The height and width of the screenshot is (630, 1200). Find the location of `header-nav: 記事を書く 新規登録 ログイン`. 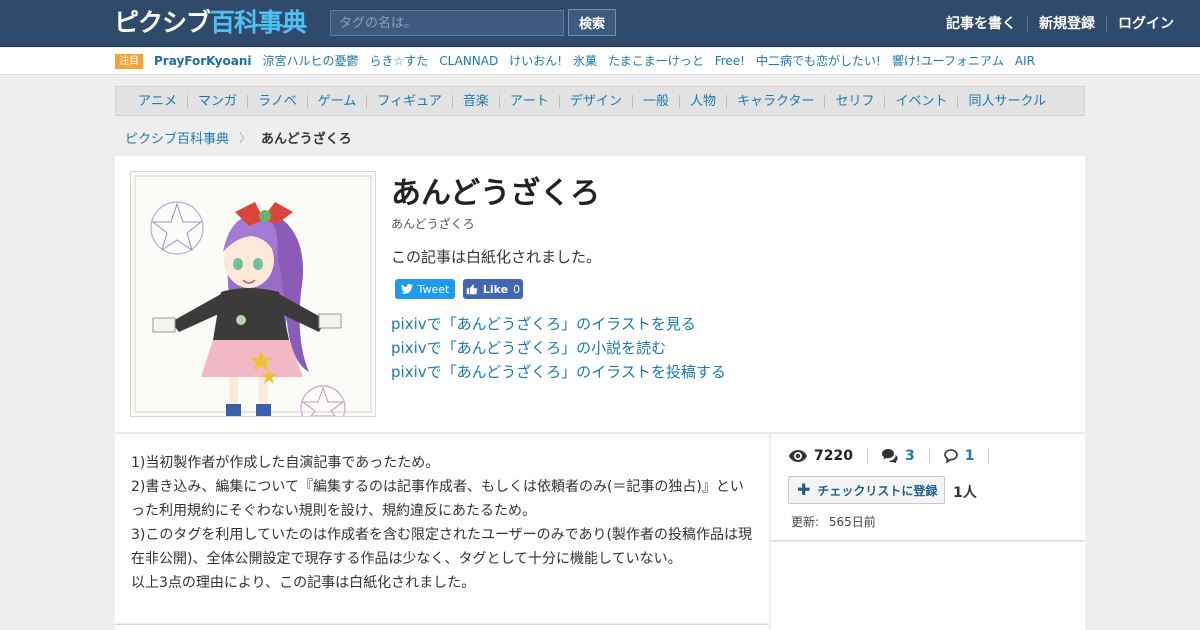

header-nav: 記事を書く 新規登録 ログイン is located at coordinates (1060, 23).